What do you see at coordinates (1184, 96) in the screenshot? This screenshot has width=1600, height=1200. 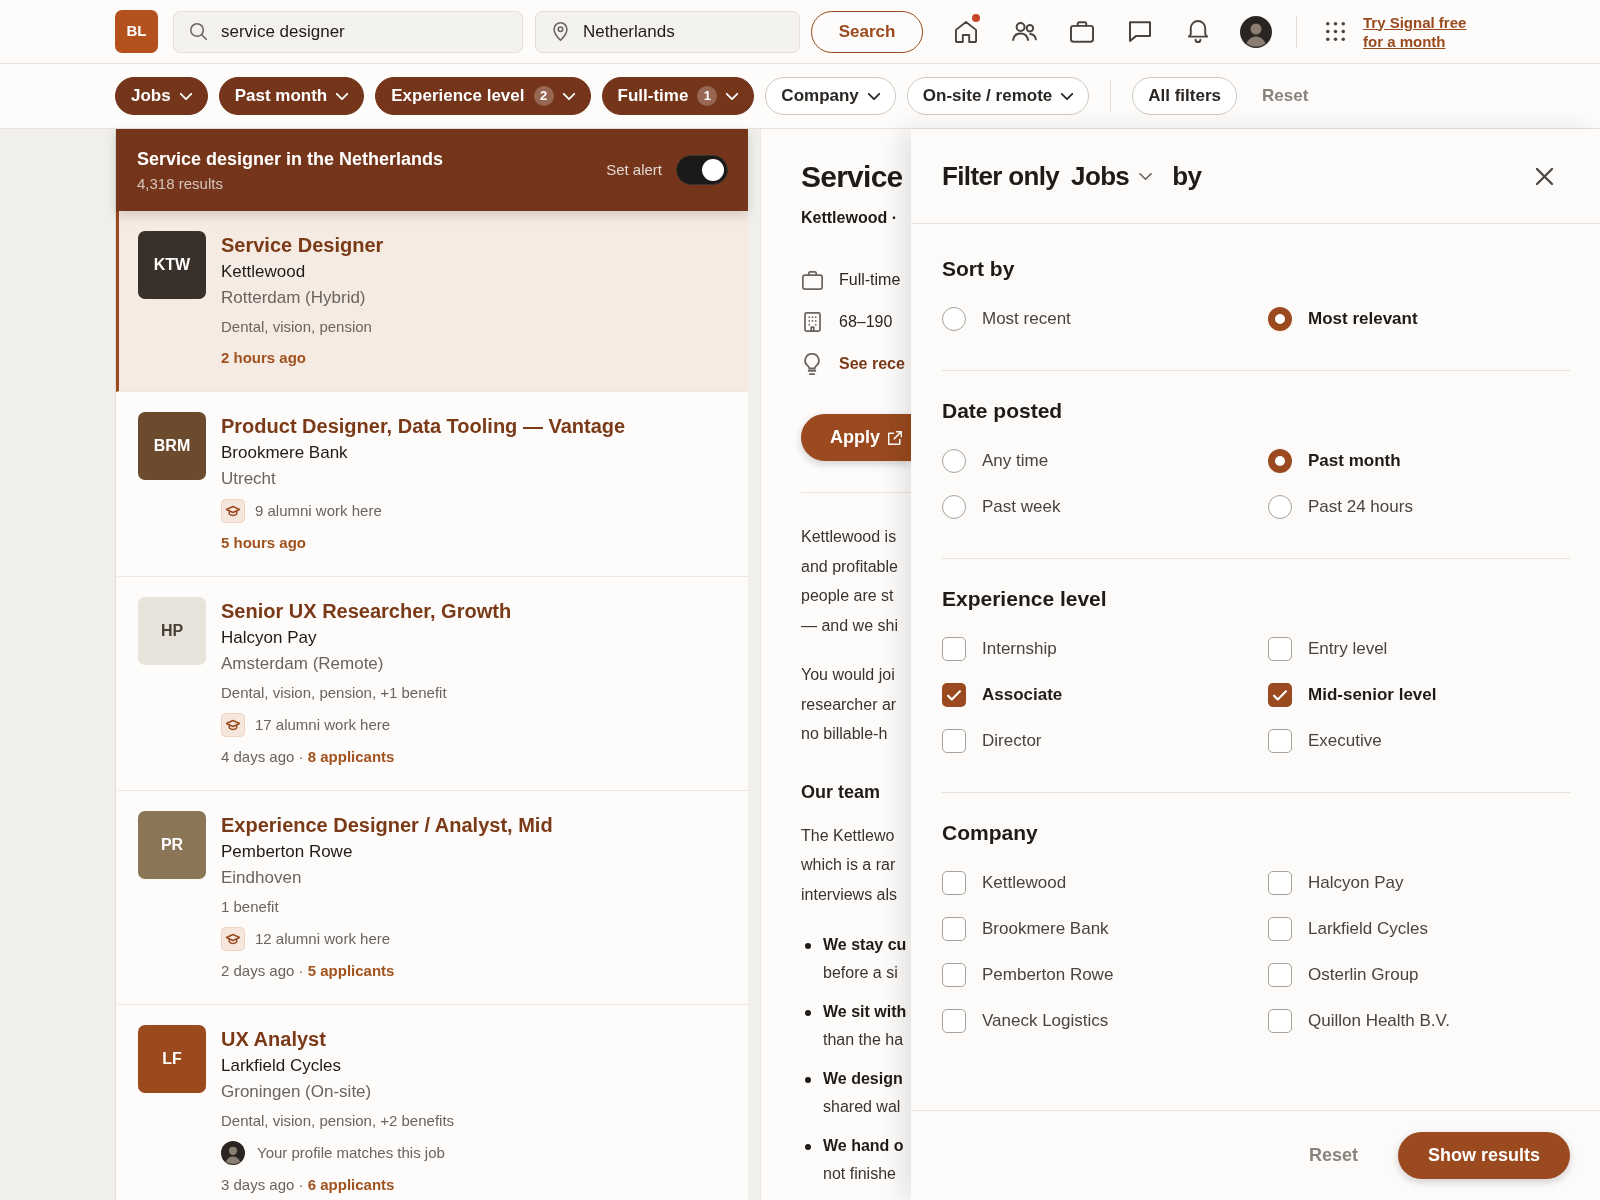 I see `all-filters-button: All filters` at bounding box center [1184, 96].